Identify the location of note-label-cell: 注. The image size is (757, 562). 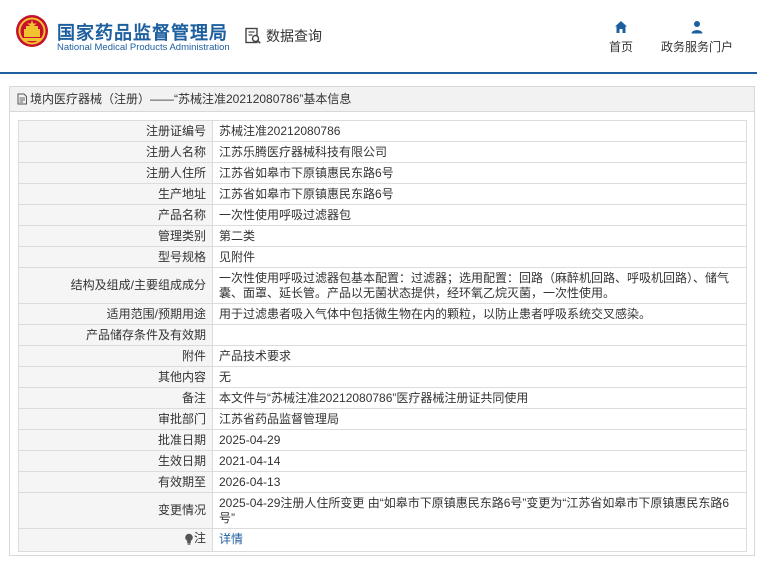
(115, 540).